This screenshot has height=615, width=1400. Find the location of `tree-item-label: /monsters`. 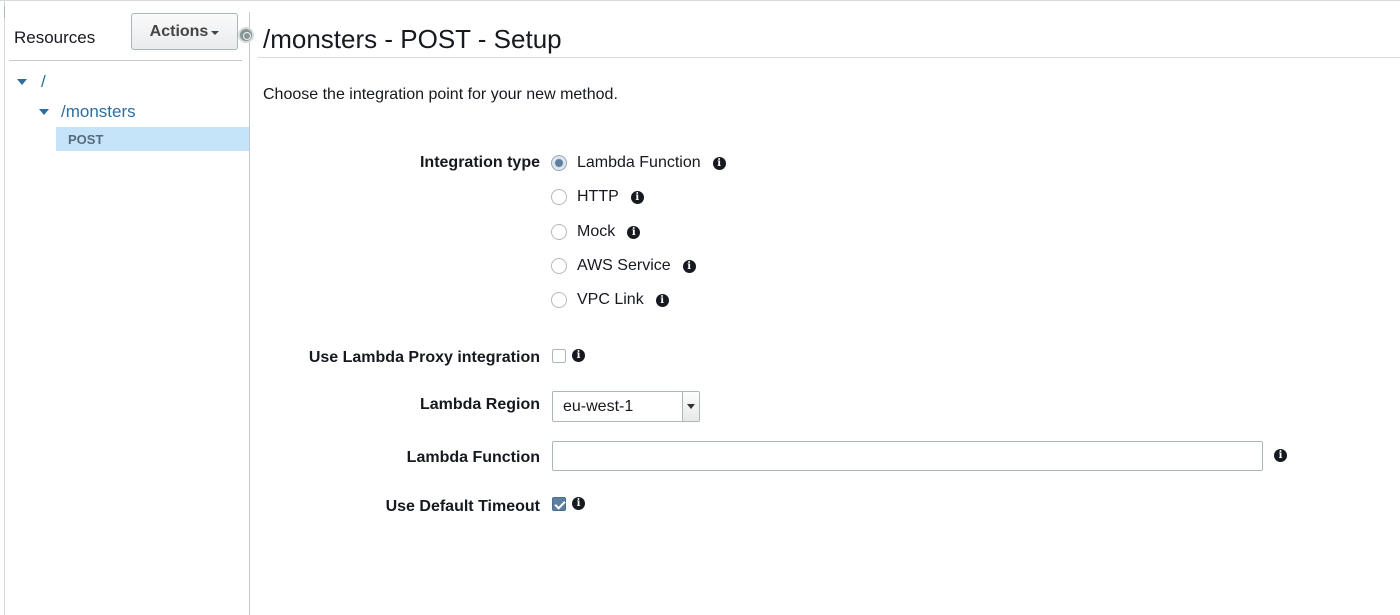

tree-item-label: /monsters is located at coordinates (98, 111).